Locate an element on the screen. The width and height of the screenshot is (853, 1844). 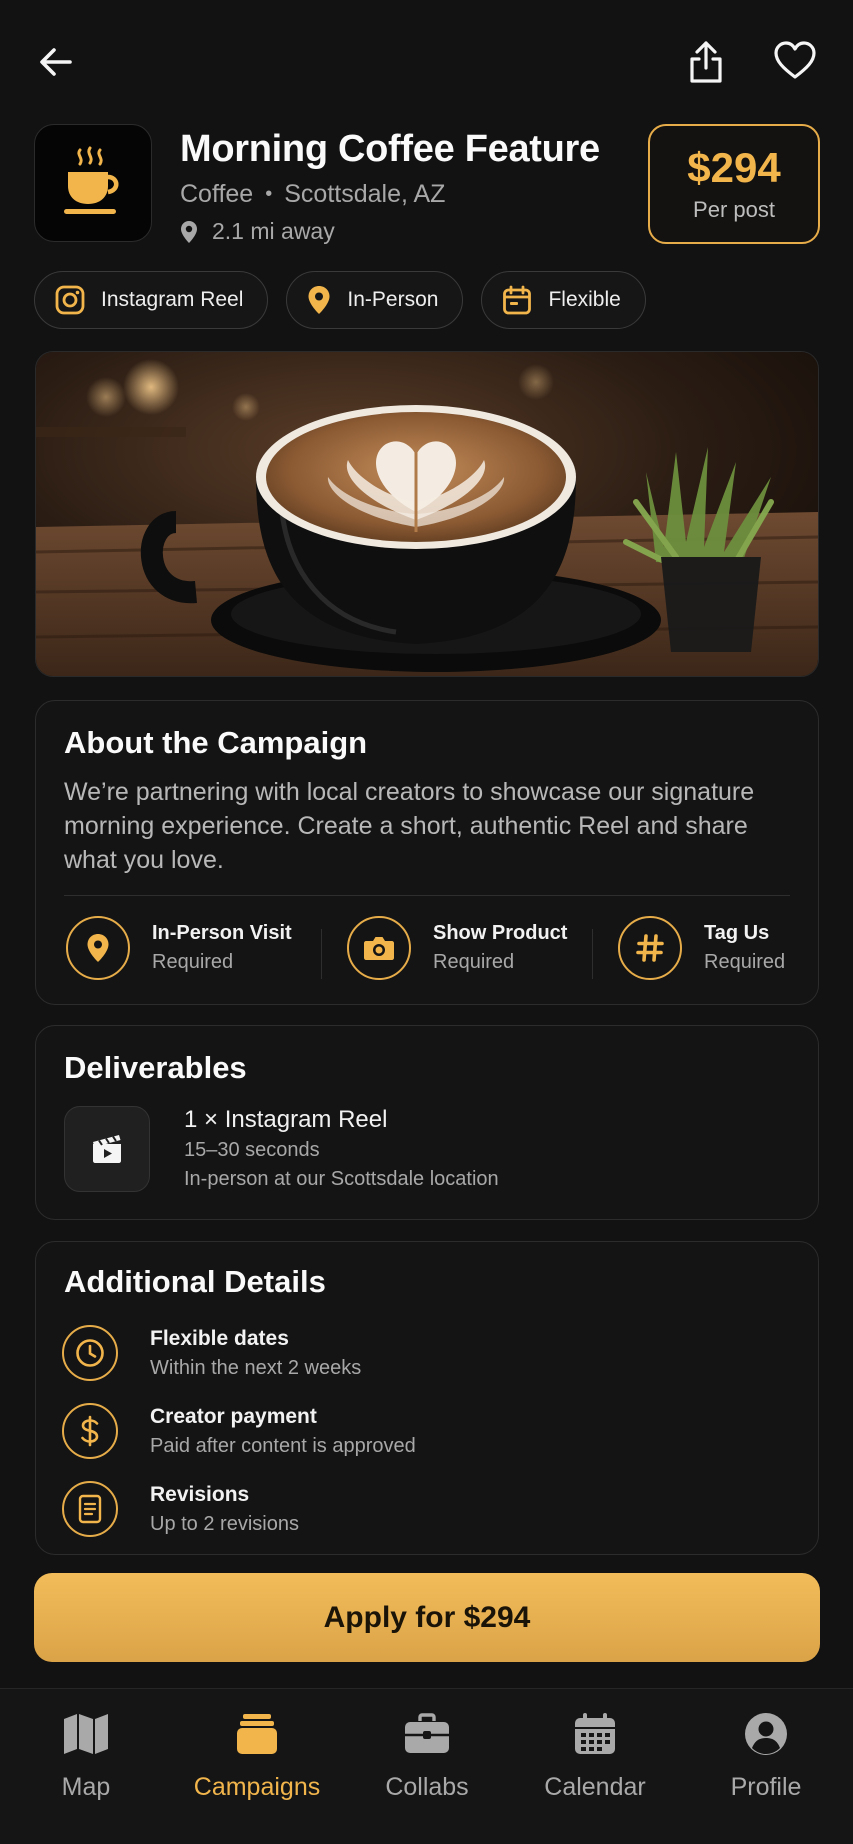
price-amount: $294 is located at coordinates (734, 167).